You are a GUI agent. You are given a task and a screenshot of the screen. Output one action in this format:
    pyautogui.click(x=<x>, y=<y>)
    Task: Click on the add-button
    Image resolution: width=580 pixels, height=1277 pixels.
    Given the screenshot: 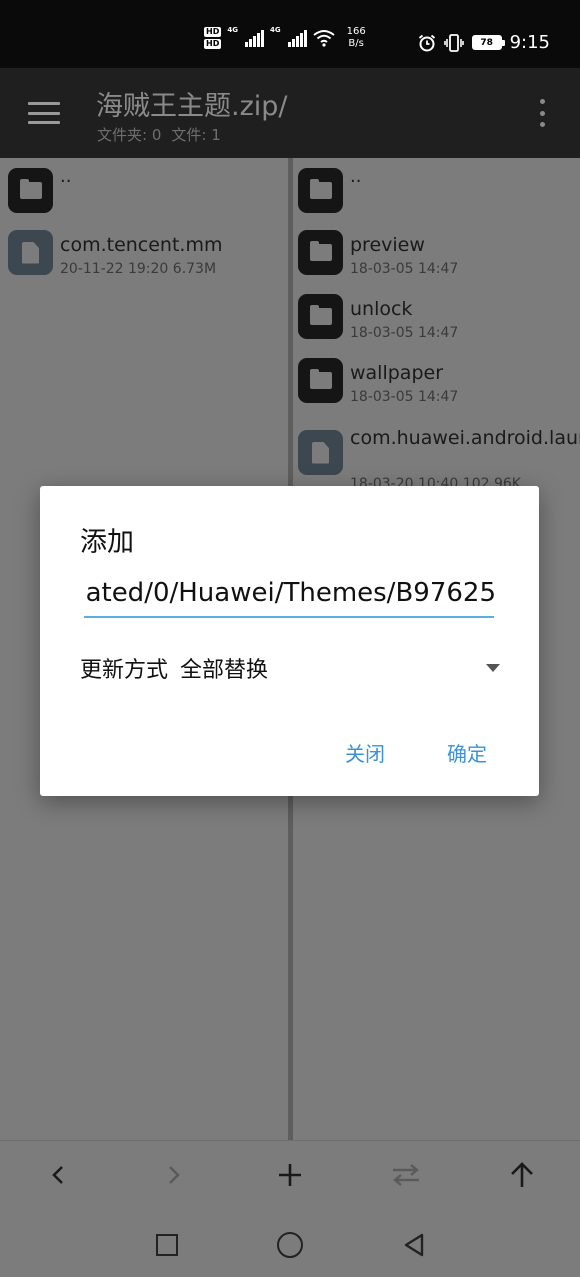 What is the action you would take?
    pyautogui.click(x=290, y=1175)
    